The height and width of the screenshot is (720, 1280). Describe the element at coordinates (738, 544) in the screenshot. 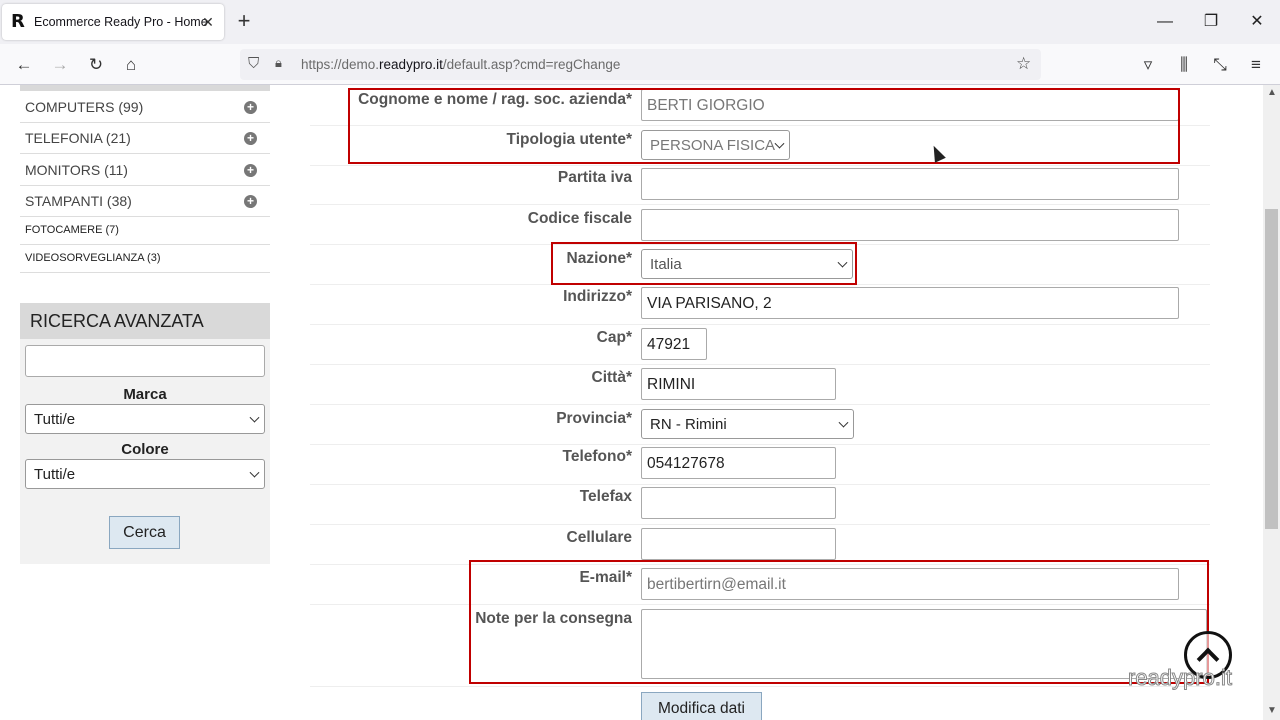

I see `mobile-field` at that location.